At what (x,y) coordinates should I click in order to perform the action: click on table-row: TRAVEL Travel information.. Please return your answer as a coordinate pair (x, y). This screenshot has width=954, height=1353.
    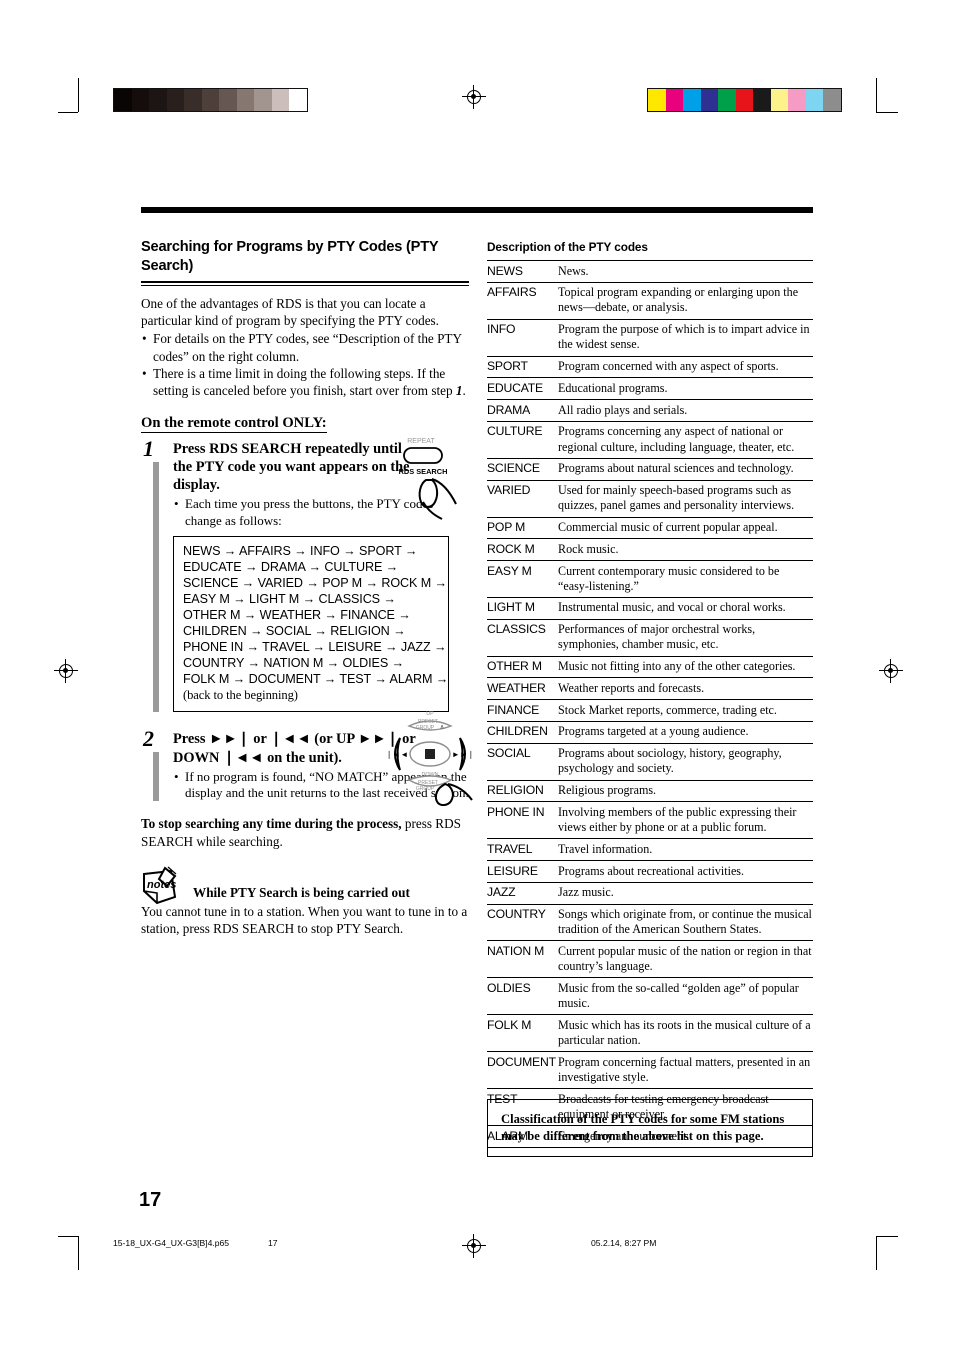
    Looking at the image, I should click on (650, 850).